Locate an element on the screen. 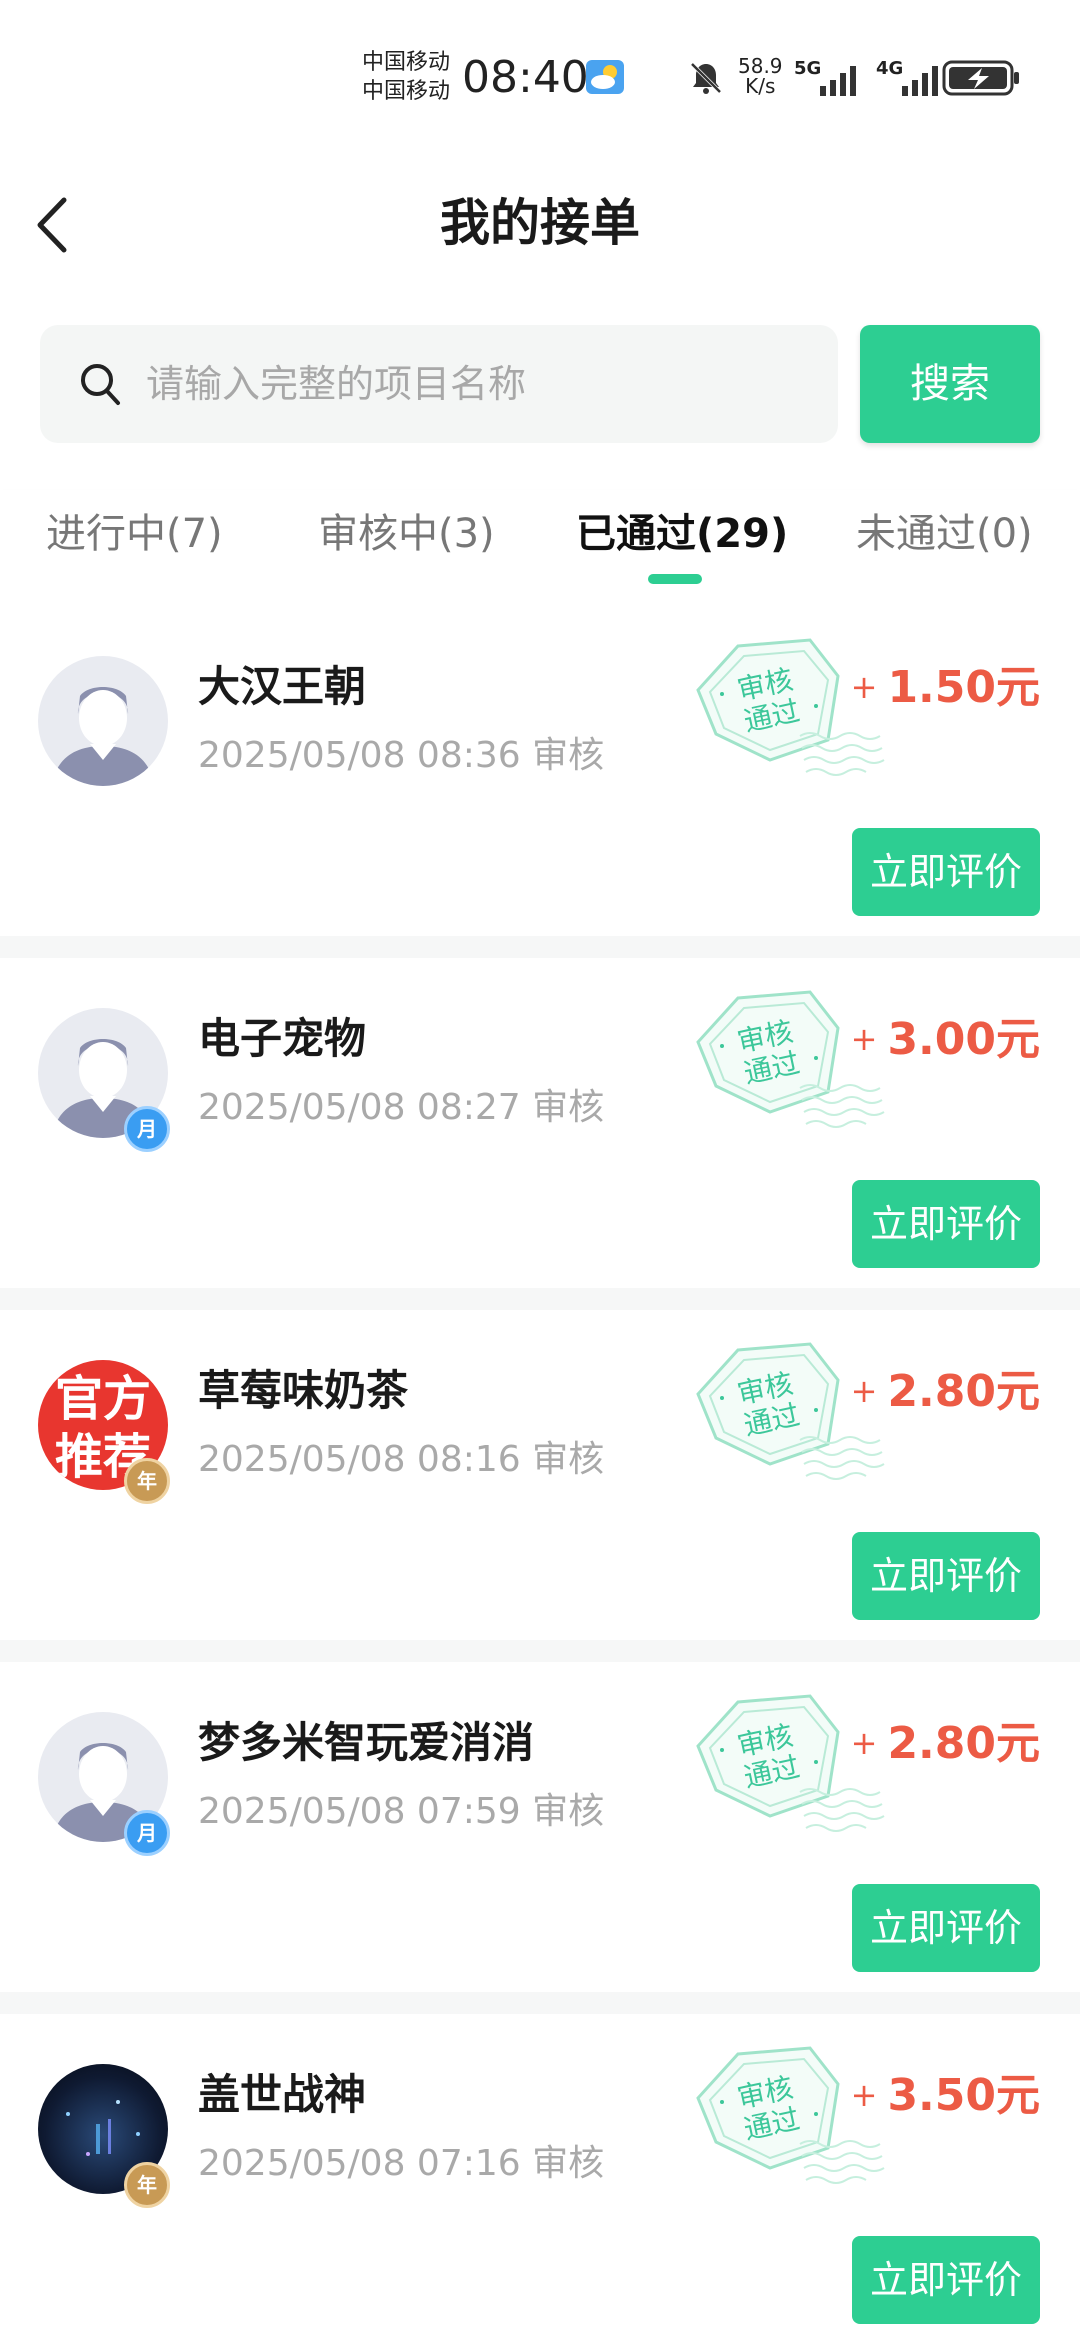  bell-off-icon is located at coordinates (706, 78).